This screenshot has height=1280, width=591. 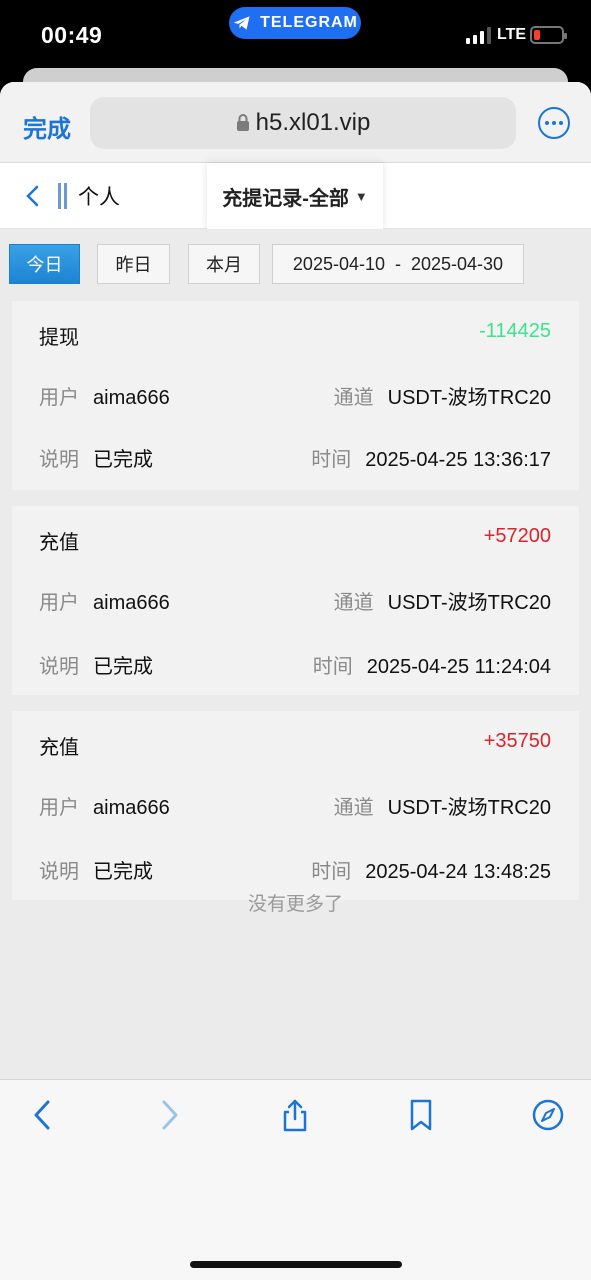 What do you see at coordinates (285, 198) in the screenshot?
I see `page-title: 充提记录-全部` at bounding box center [285, 198].